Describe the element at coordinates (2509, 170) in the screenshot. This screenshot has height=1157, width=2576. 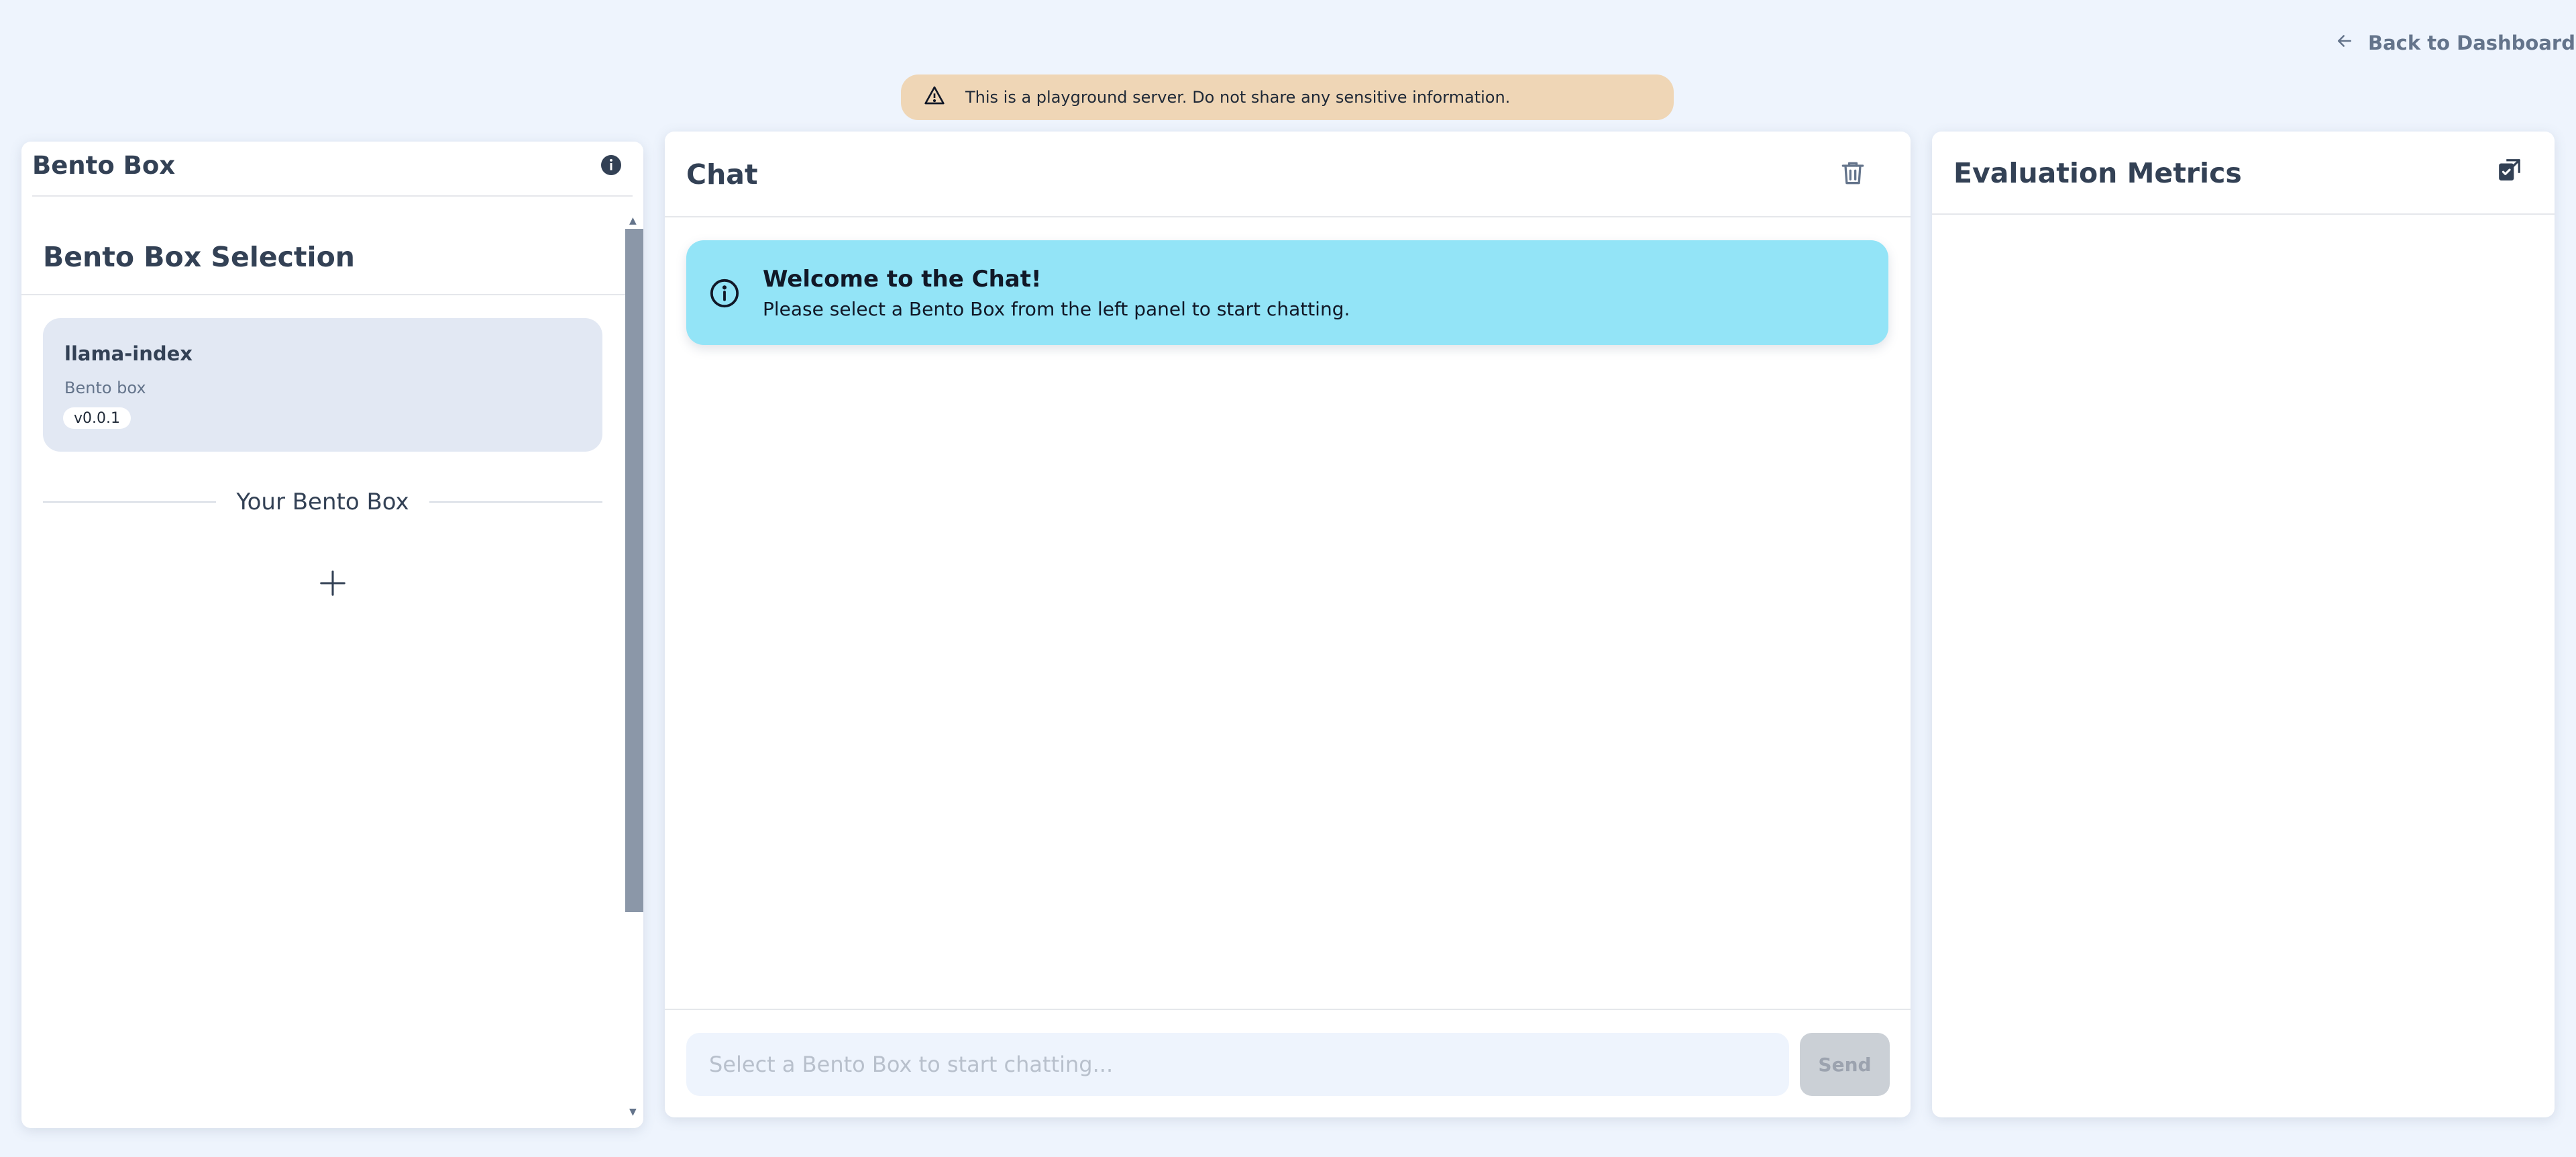
I see `export-metrics-icon` at that location.